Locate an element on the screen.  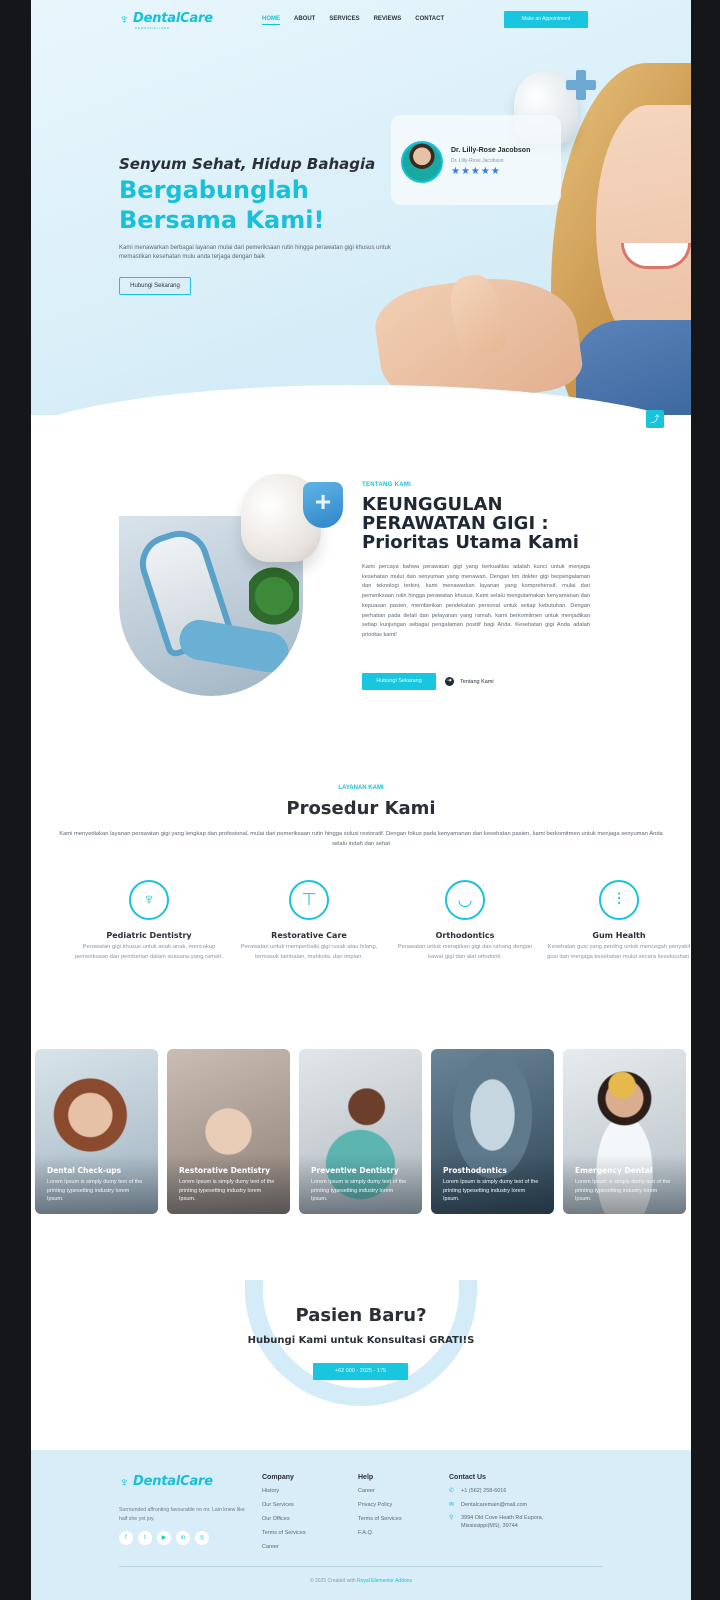
scroll-top-button: ⤴ is located at coordinates (655, 419).